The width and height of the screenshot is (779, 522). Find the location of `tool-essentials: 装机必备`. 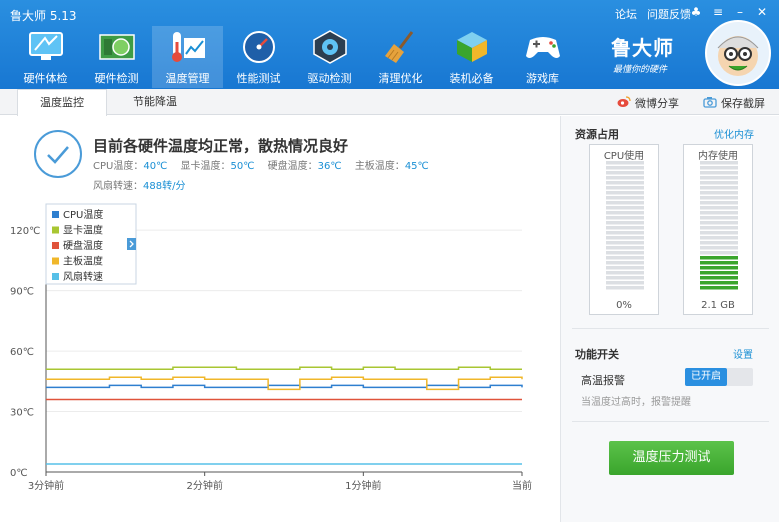

tool-essentials: 装机必备 is located at coordinates (471, 57).